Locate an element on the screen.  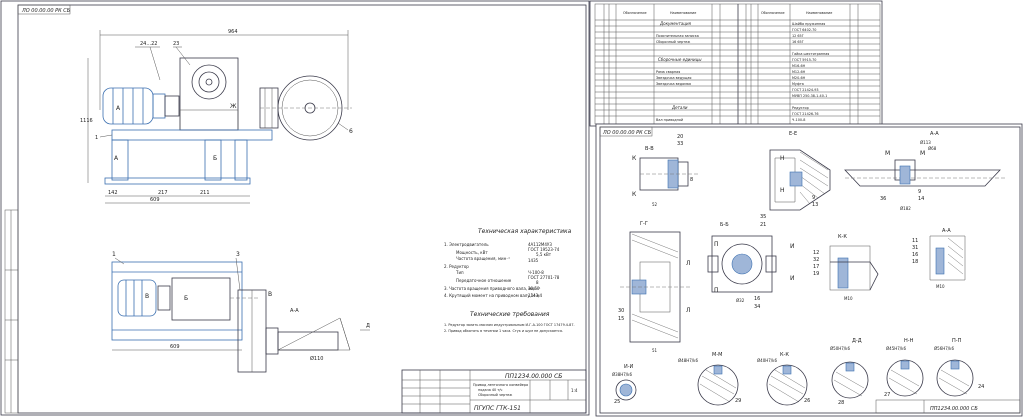
coupling-front is located at coordinates (172, 106).